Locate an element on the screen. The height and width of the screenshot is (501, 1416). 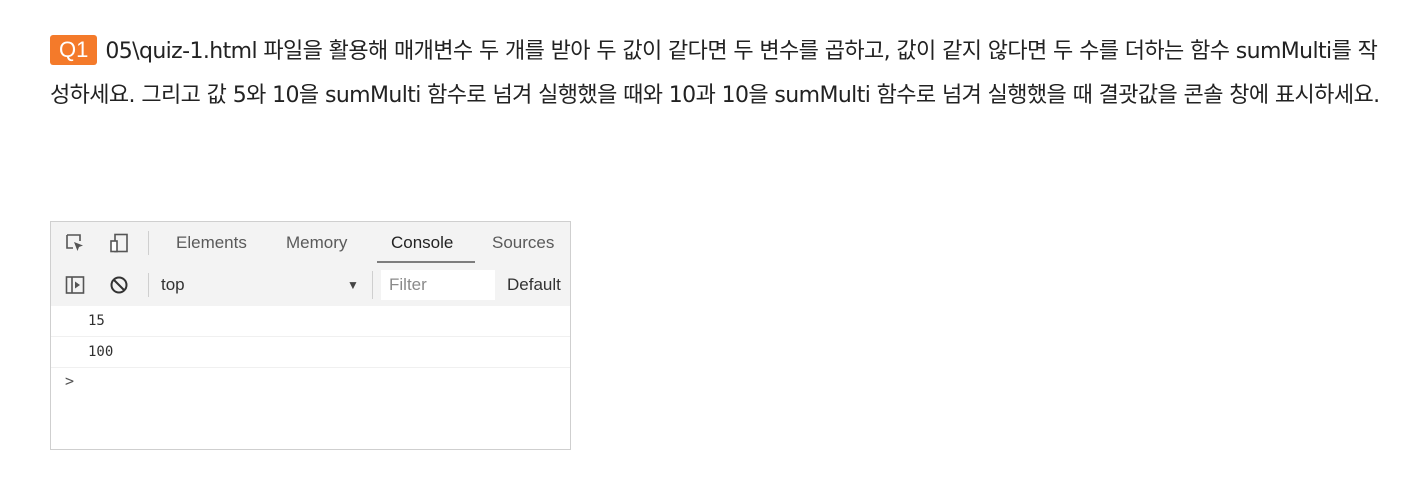
toolbar-divider is located at coordinates (148, 243).